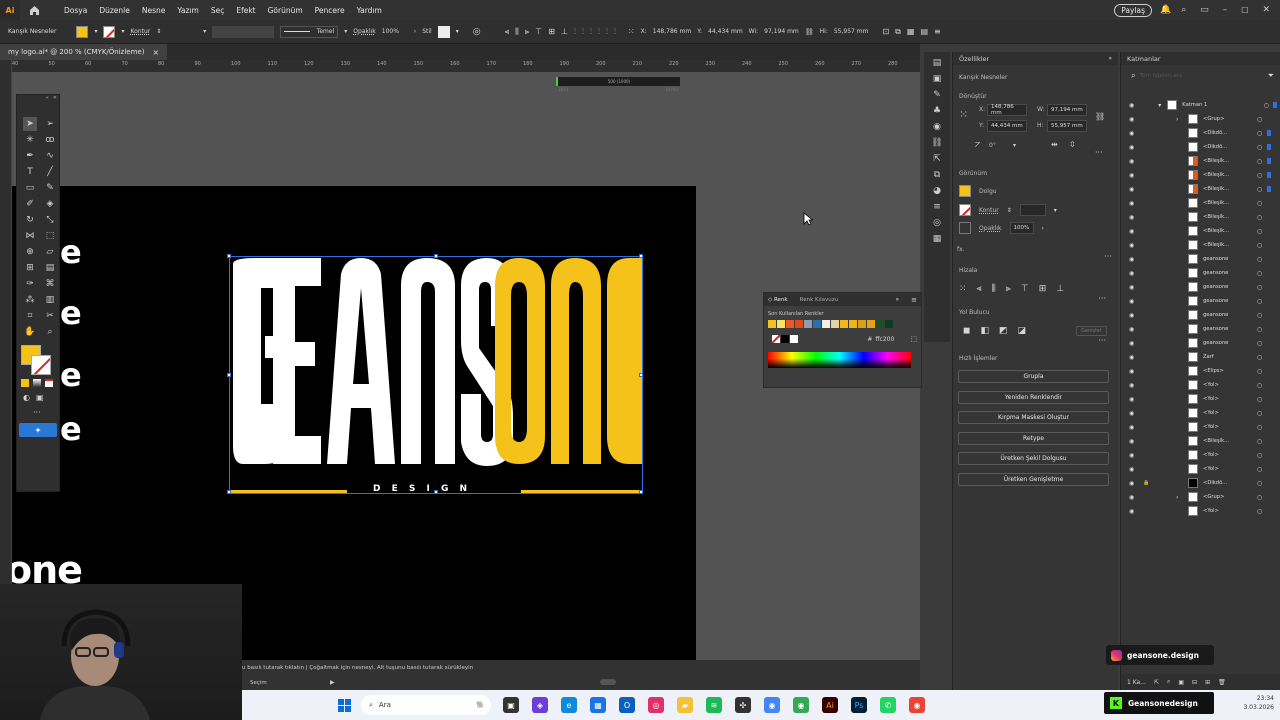 The height and width of the screenshot is (720, 1280). Describe the element at coordinates (1033, 397) in the screenshot. I see `recolor-button: Yeniden Renklendir` at that location.